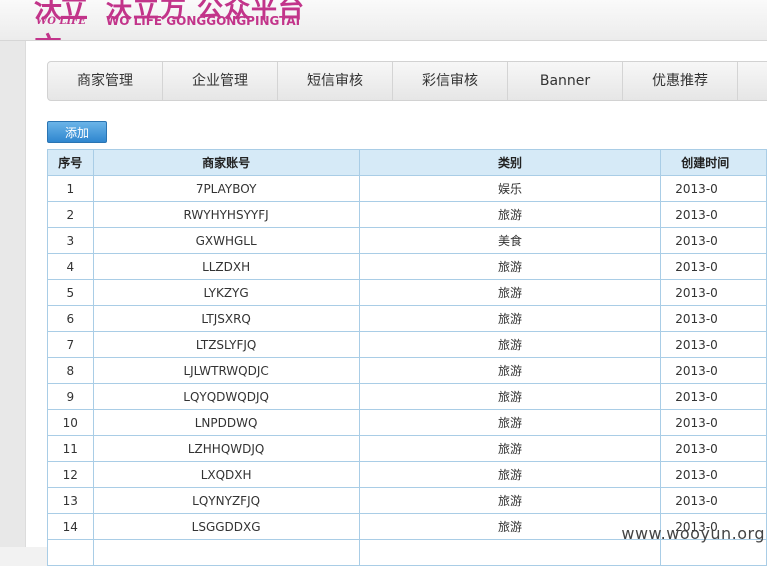 The height and width of the screenshot is (566, 767). What do you see at coordinates (70, 552) in the screenshot?
I see `cell-no` at bounding box center [70, 552].